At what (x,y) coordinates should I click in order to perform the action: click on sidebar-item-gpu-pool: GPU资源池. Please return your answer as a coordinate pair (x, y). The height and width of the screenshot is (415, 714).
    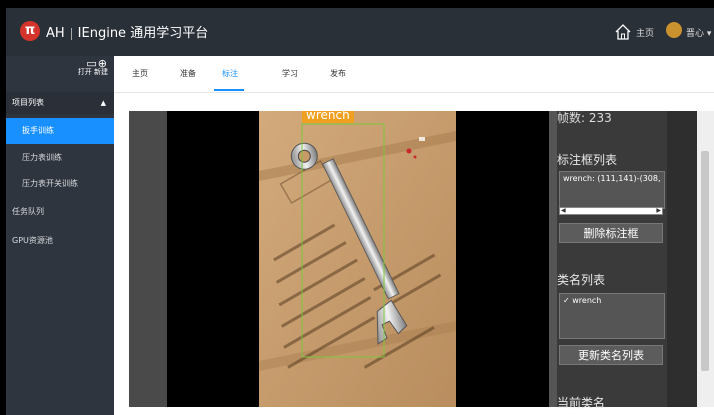
    Looking at the image, I should click on (60, 241).